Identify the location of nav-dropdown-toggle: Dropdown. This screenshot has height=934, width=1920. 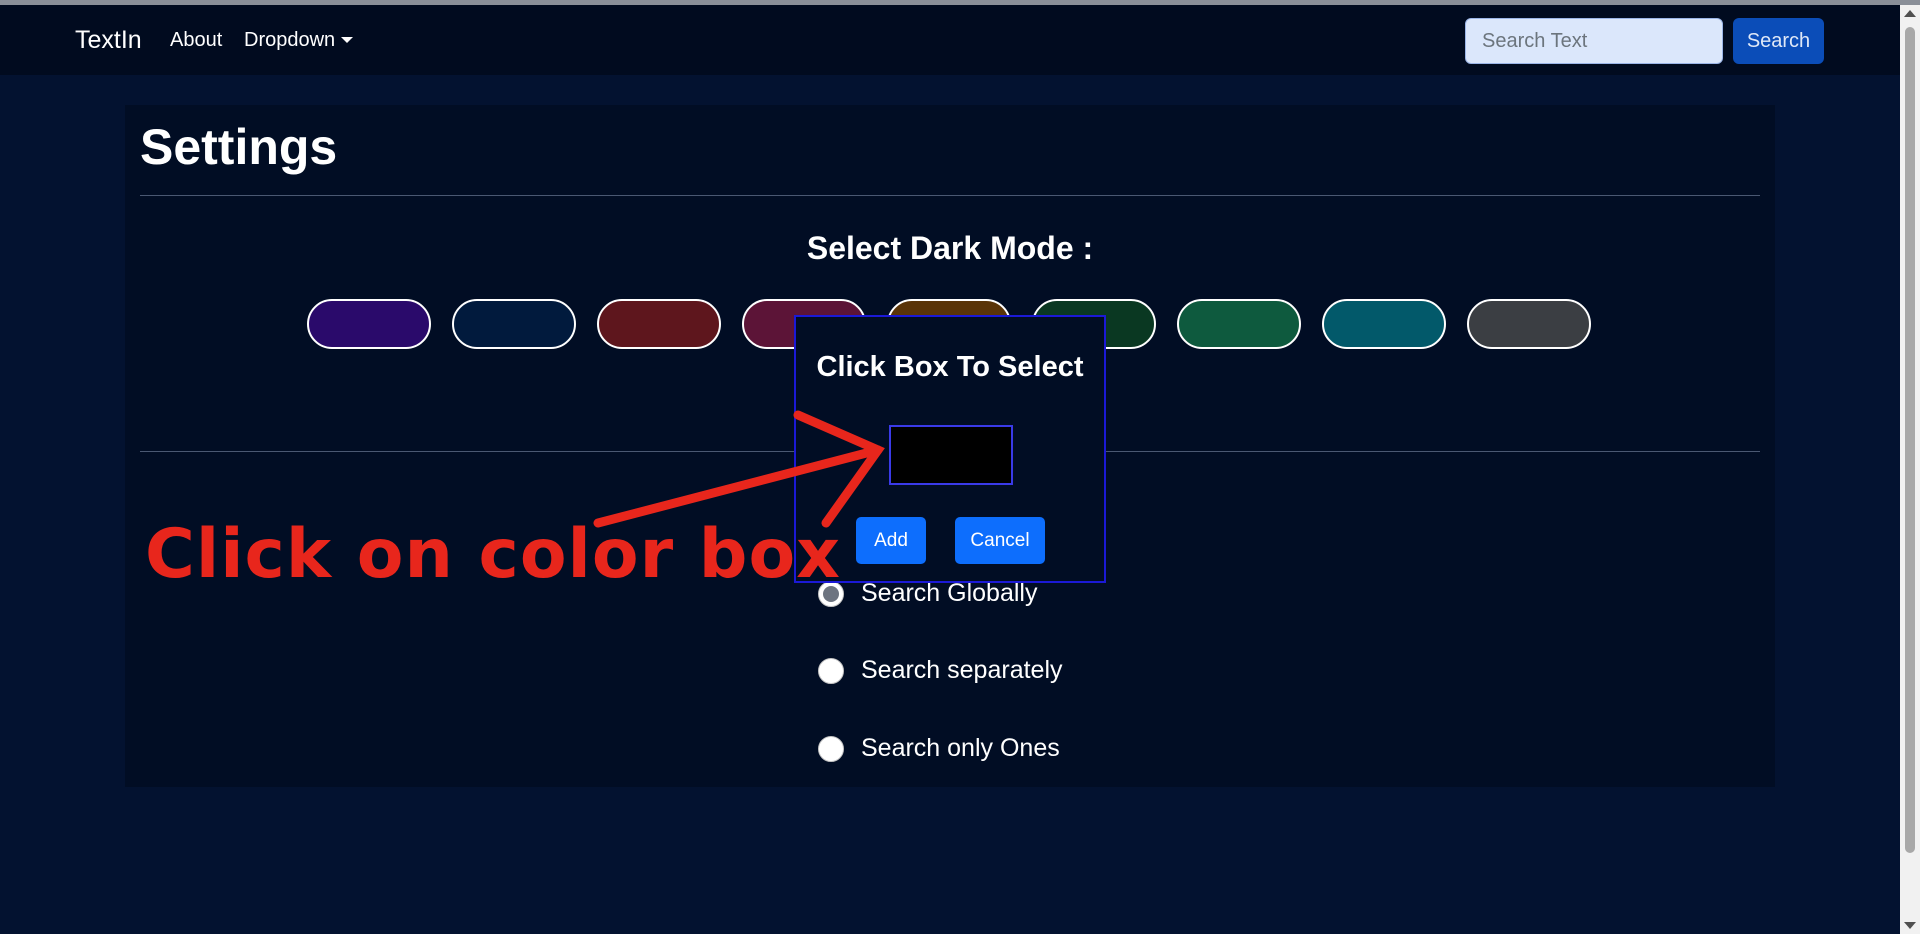
(299, 40).